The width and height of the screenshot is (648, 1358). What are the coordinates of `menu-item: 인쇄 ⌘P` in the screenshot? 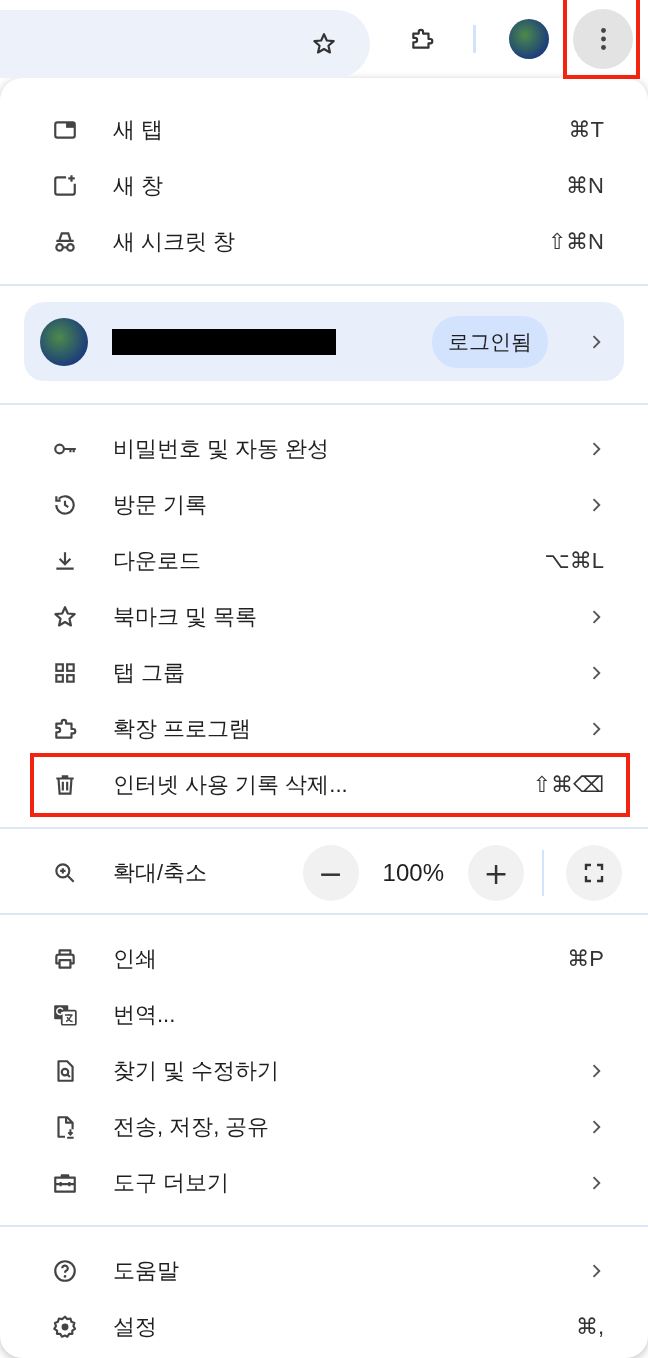 It's located at (324, 959).